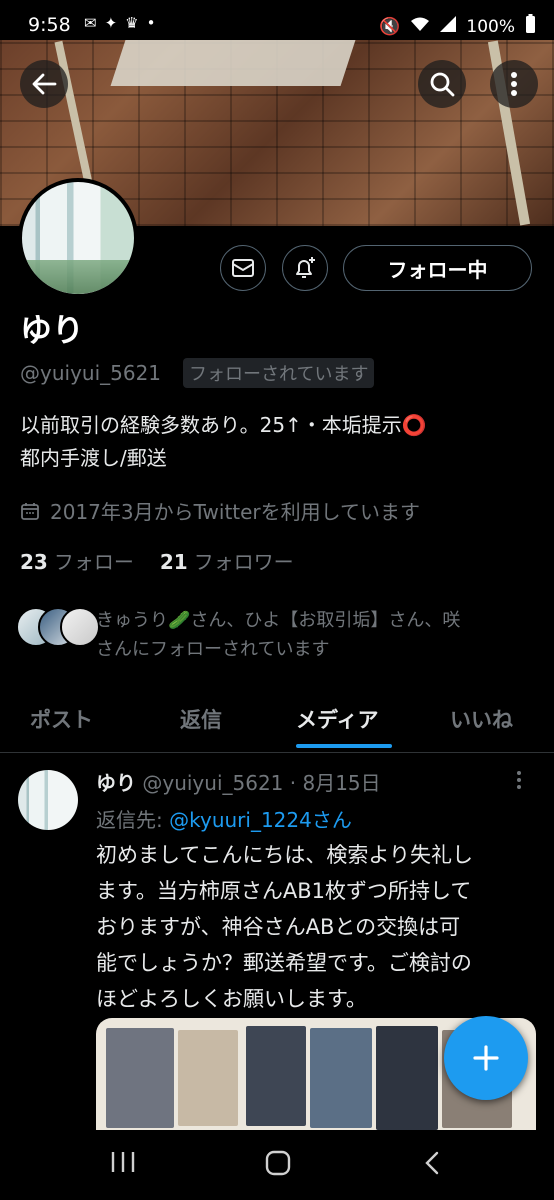  Describe the element at coordinates (279, 373) in the screenshot. I see `follows-you-badge: フォローされています` at that location.